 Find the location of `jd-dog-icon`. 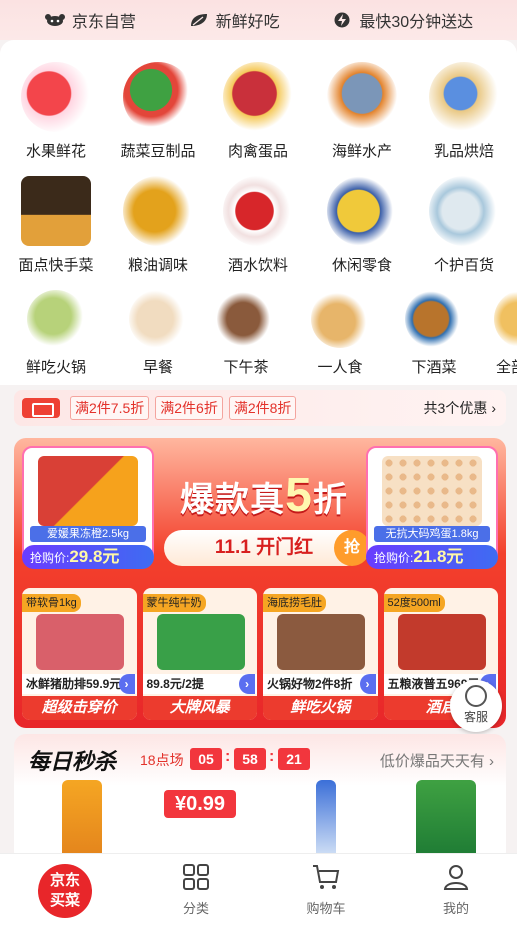

jd-dog-icon is located at coordinates (54, 20).